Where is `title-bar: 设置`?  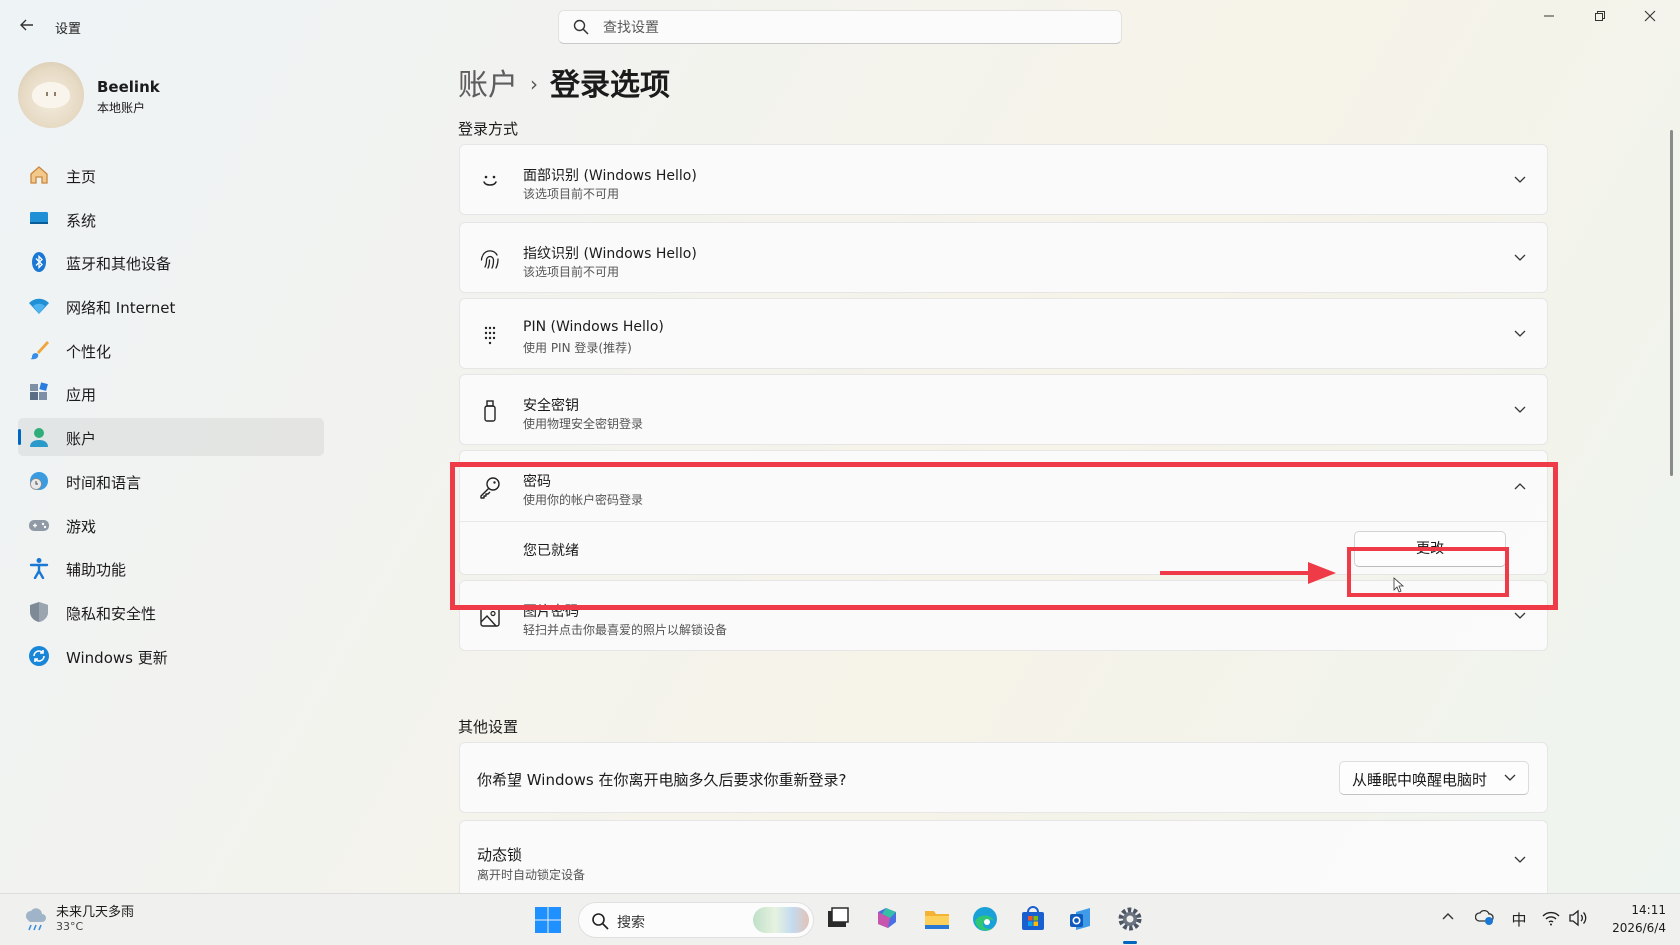
title-bar: 设置 is located at coordinates (840, 27).